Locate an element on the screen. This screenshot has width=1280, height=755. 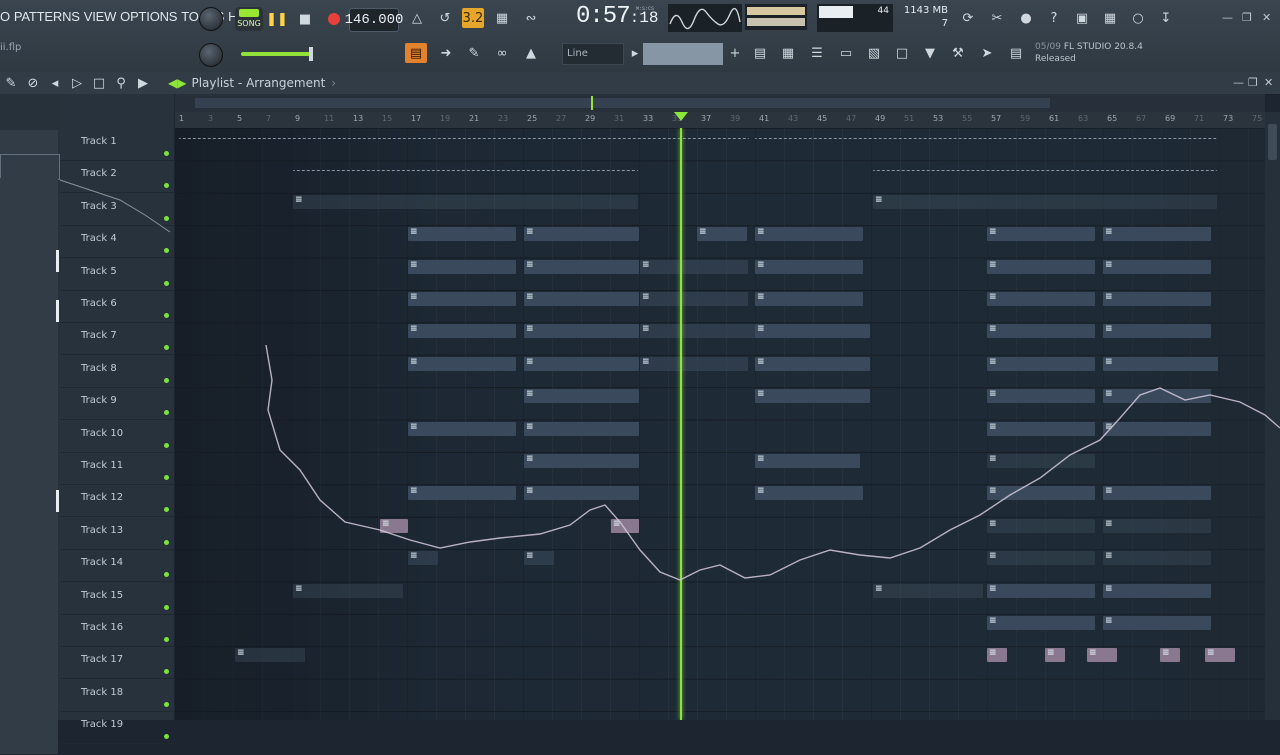
menu-options: OPTIONS is located at coordinates (148, 16).